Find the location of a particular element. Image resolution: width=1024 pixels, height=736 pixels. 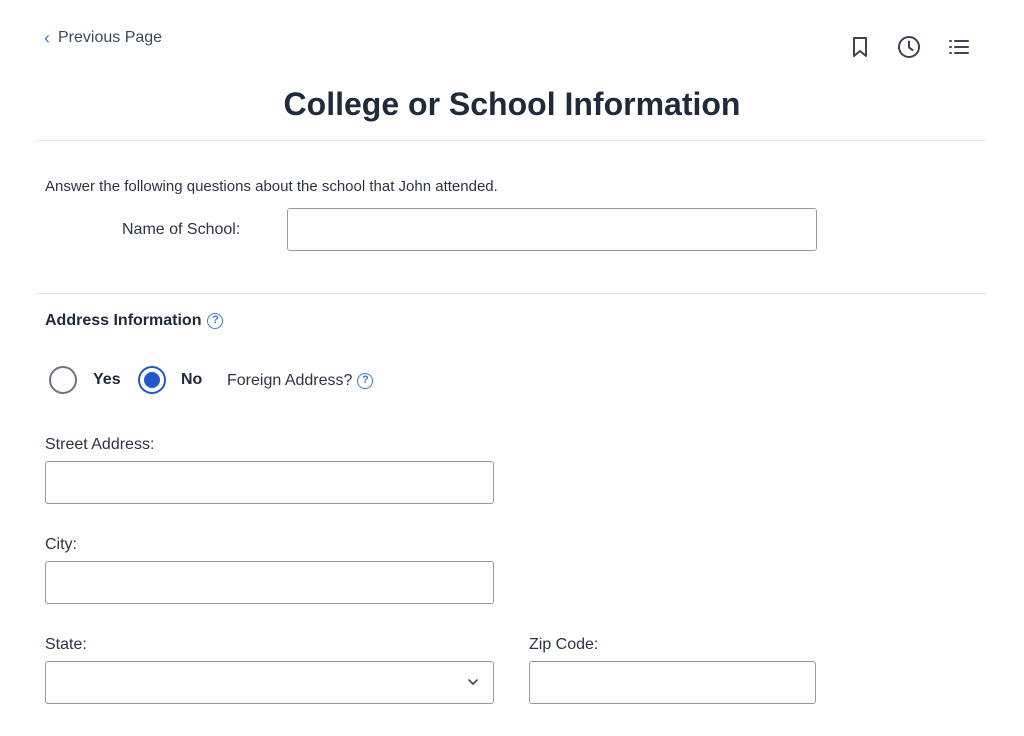

foreign-address-question-text: Foreign Address? is located at coordinates (290, 380).